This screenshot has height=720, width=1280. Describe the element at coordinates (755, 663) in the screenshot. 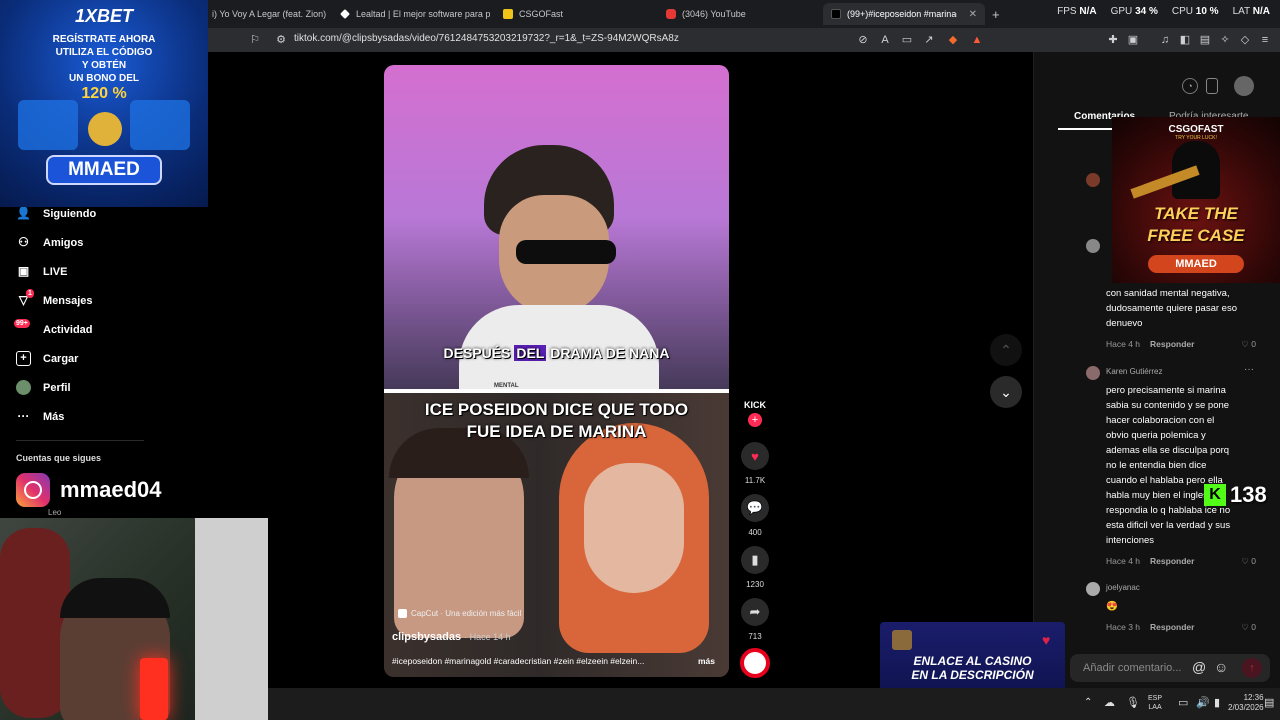

I see `music-disc-icon` at that location.